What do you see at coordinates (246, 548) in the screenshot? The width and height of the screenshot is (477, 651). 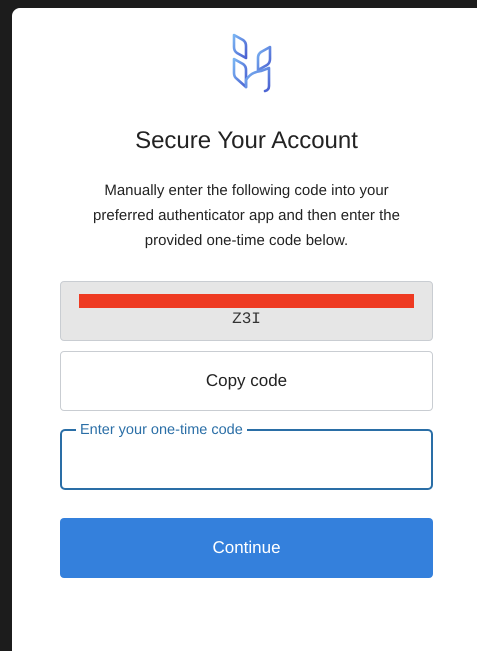 I see `continue-button: Continue` at bounding box center [246, 548].